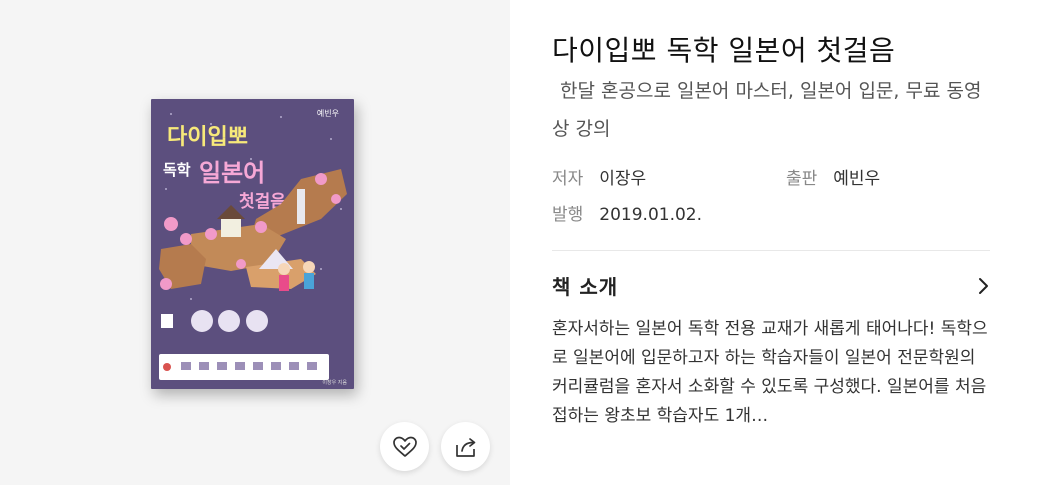 Image resolution: width=1051 pixels, height=485 pixels. Describe the element at coordinates (568, 179) in the screenshot. I see `author-label: 저자` at that location.